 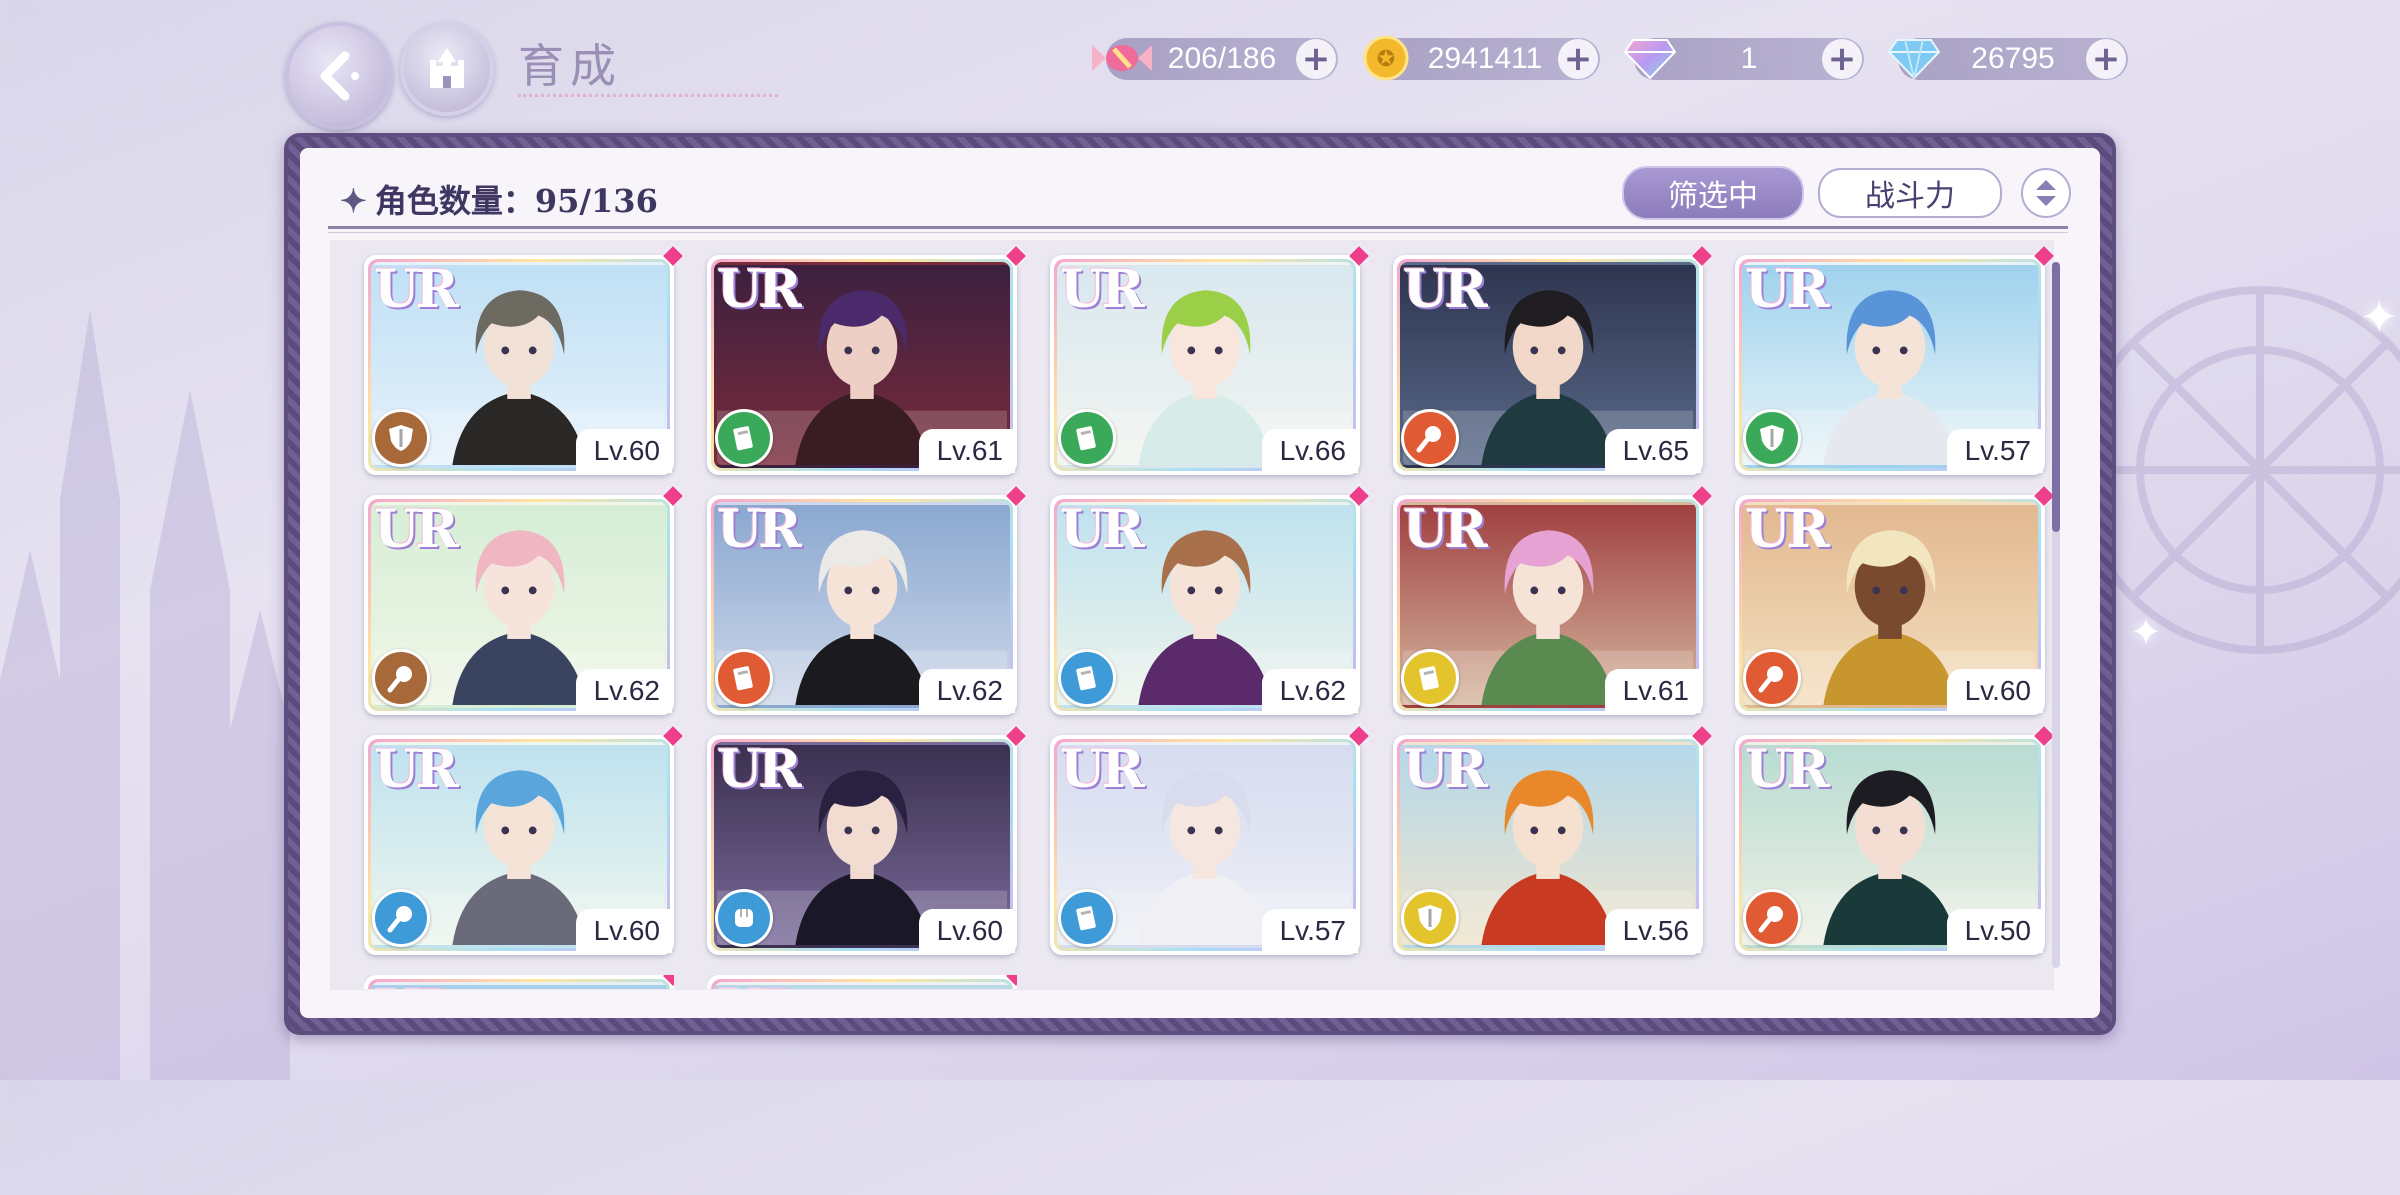 What do you see at coordinates (516, 201) in the screenshot?
I see `character-count-text: 角色数量：95/136` at bounding box center [516, 201].